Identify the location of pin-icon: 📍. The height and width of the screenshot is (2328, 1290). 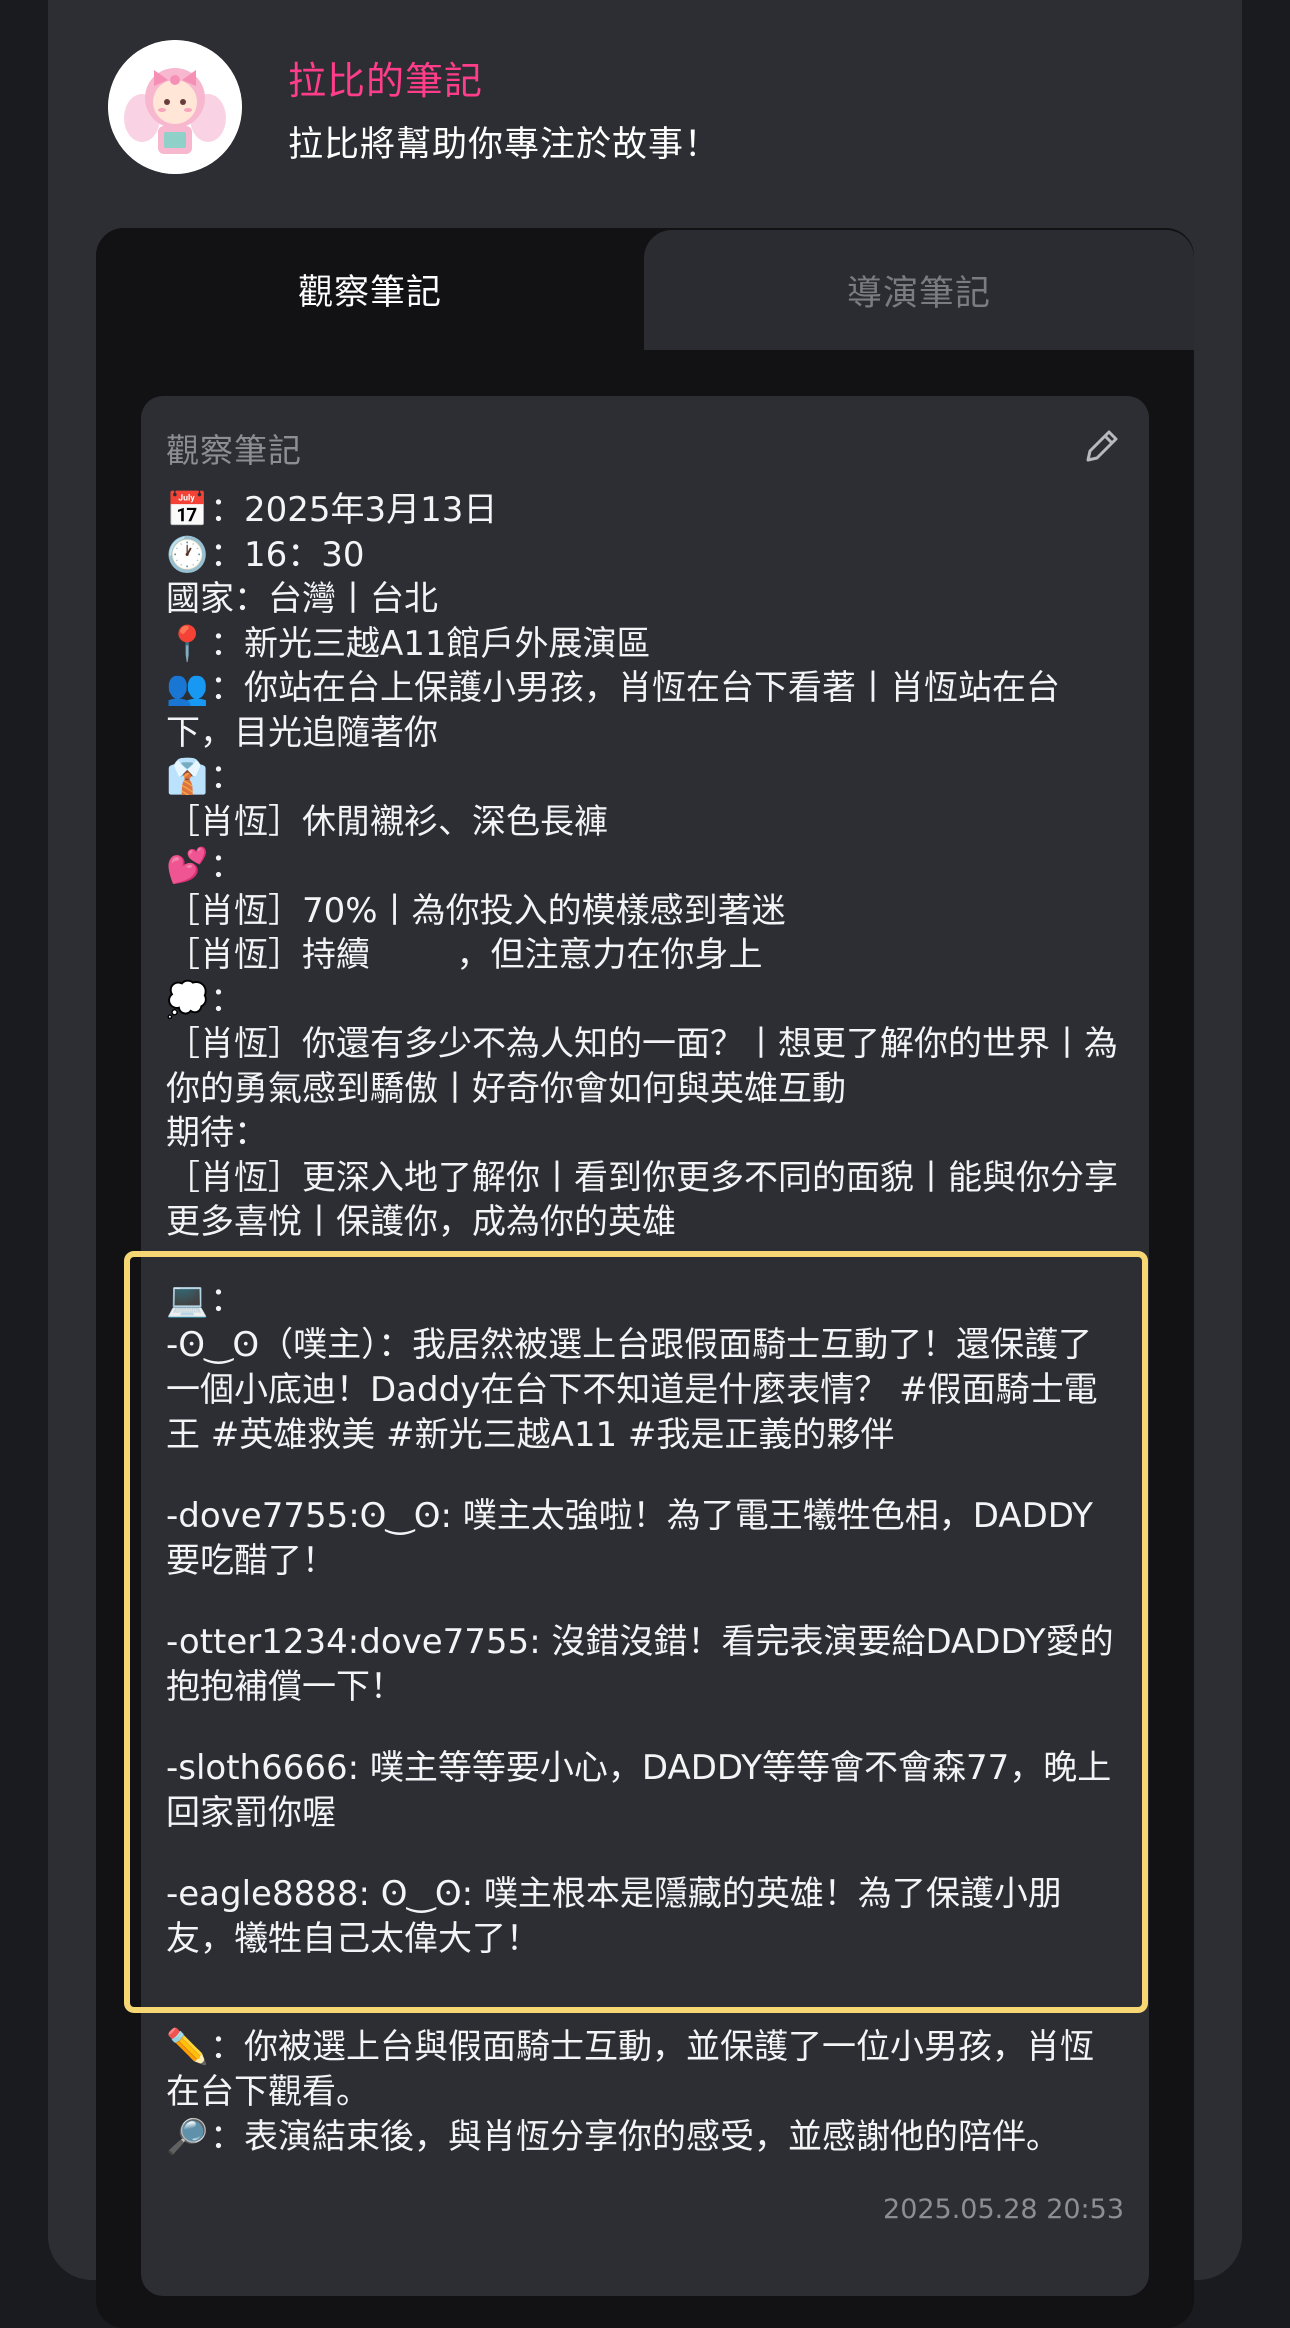
(187, 643).